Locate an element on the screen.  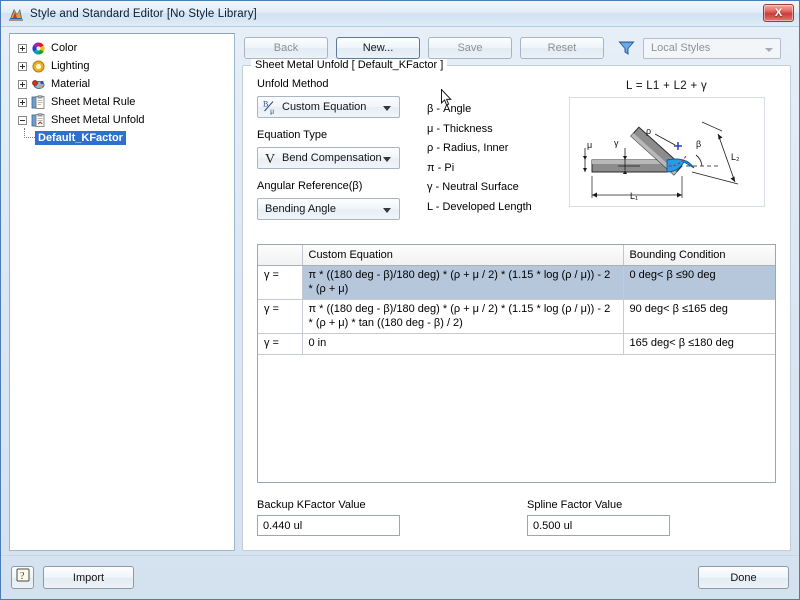
equation-type-dropdown: V Bend Compensation is located at coordinates (328, 158).